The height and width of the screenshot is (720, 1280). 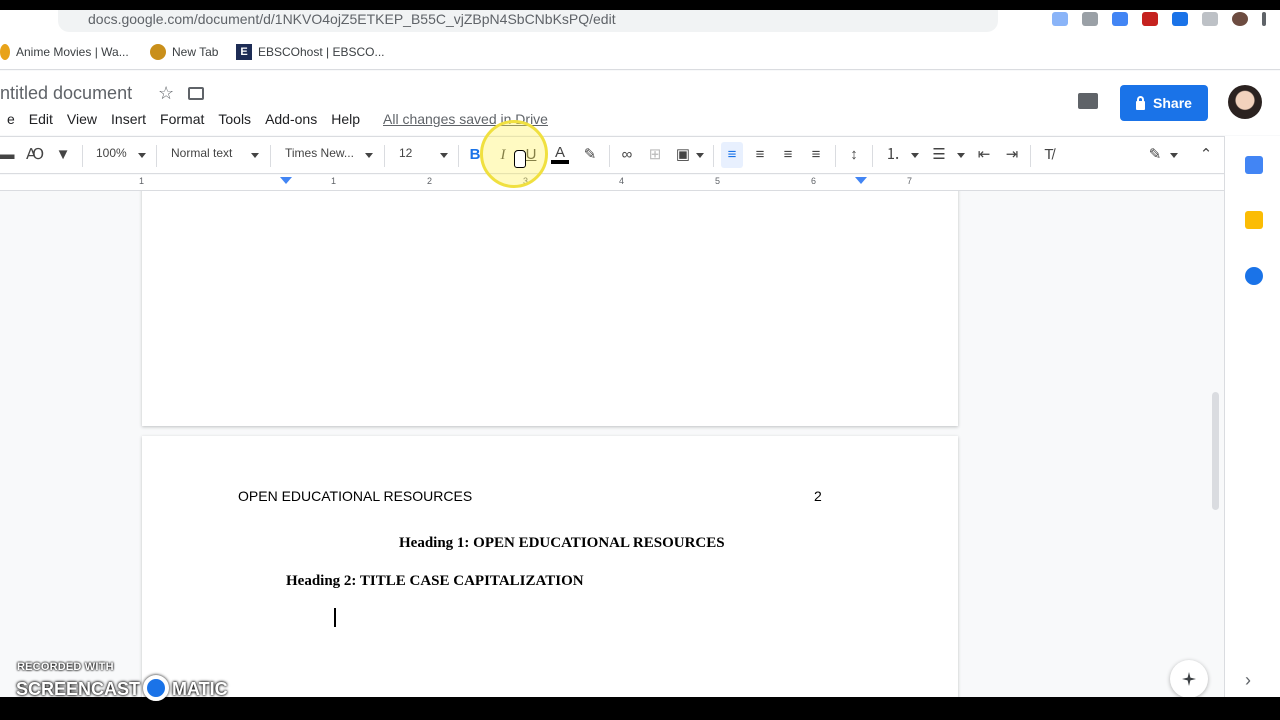 I want to click on ruler: 1 1 2 3 4 5 6 7, so click(x=612, y=183).